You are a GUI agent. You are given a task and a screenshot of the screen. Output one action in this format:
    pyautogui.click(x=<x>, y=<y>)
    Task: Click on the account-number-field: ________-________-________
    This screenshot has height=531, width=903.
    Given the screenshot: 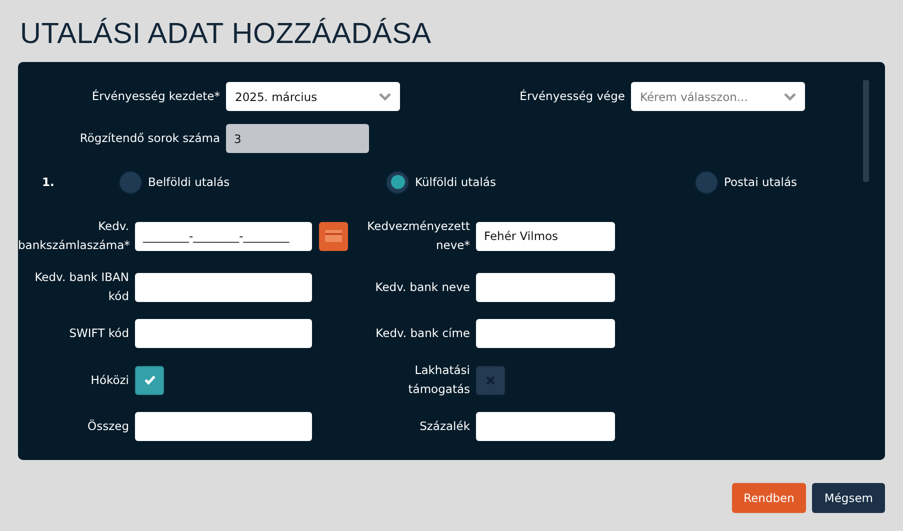 What is the action you would take?
    pyautogui.click(x=223, y=236)
    